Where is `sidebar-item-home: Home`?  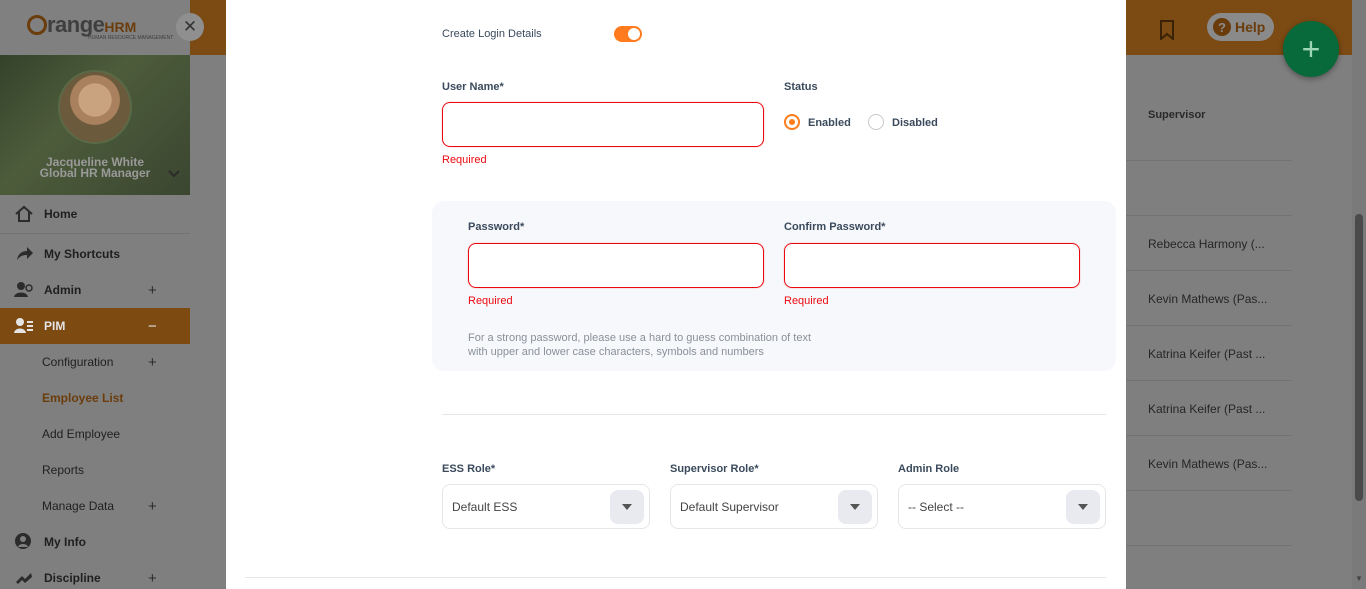 sidebar-item-home: Home is located at coordinates (95, 214).